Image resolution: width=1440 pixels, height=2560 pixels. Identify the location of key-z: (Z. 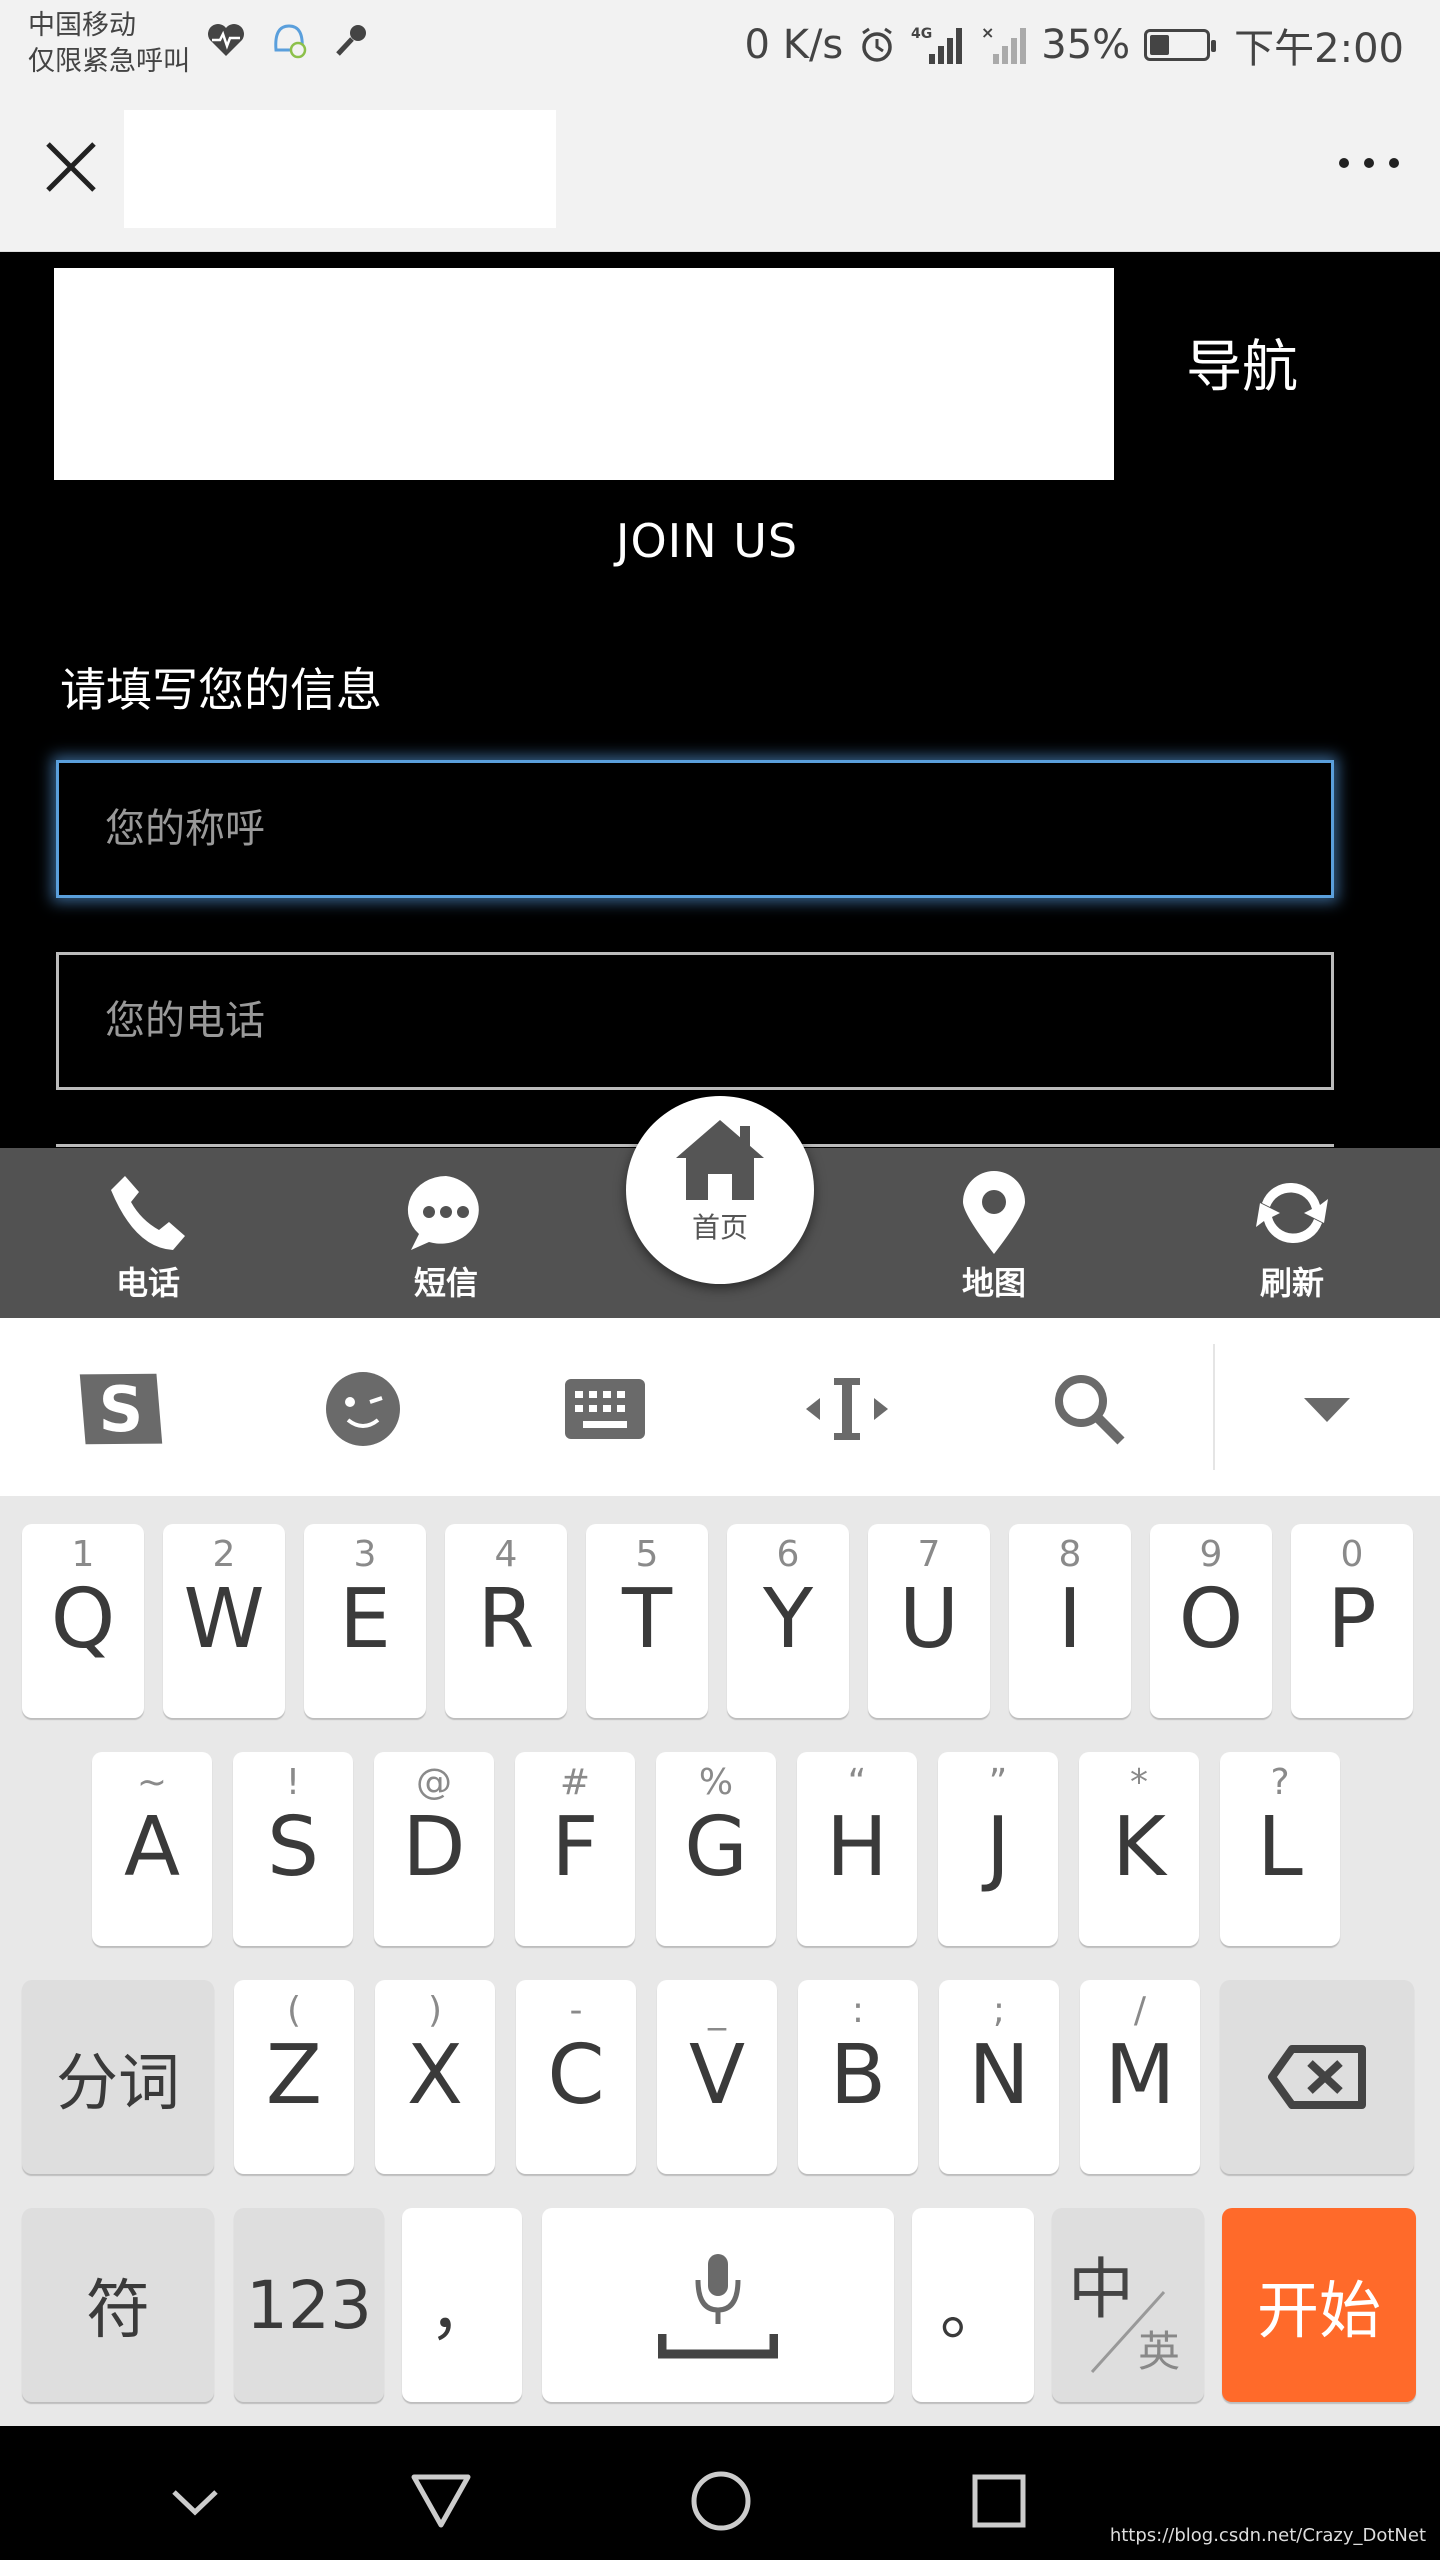
(294, 2077).